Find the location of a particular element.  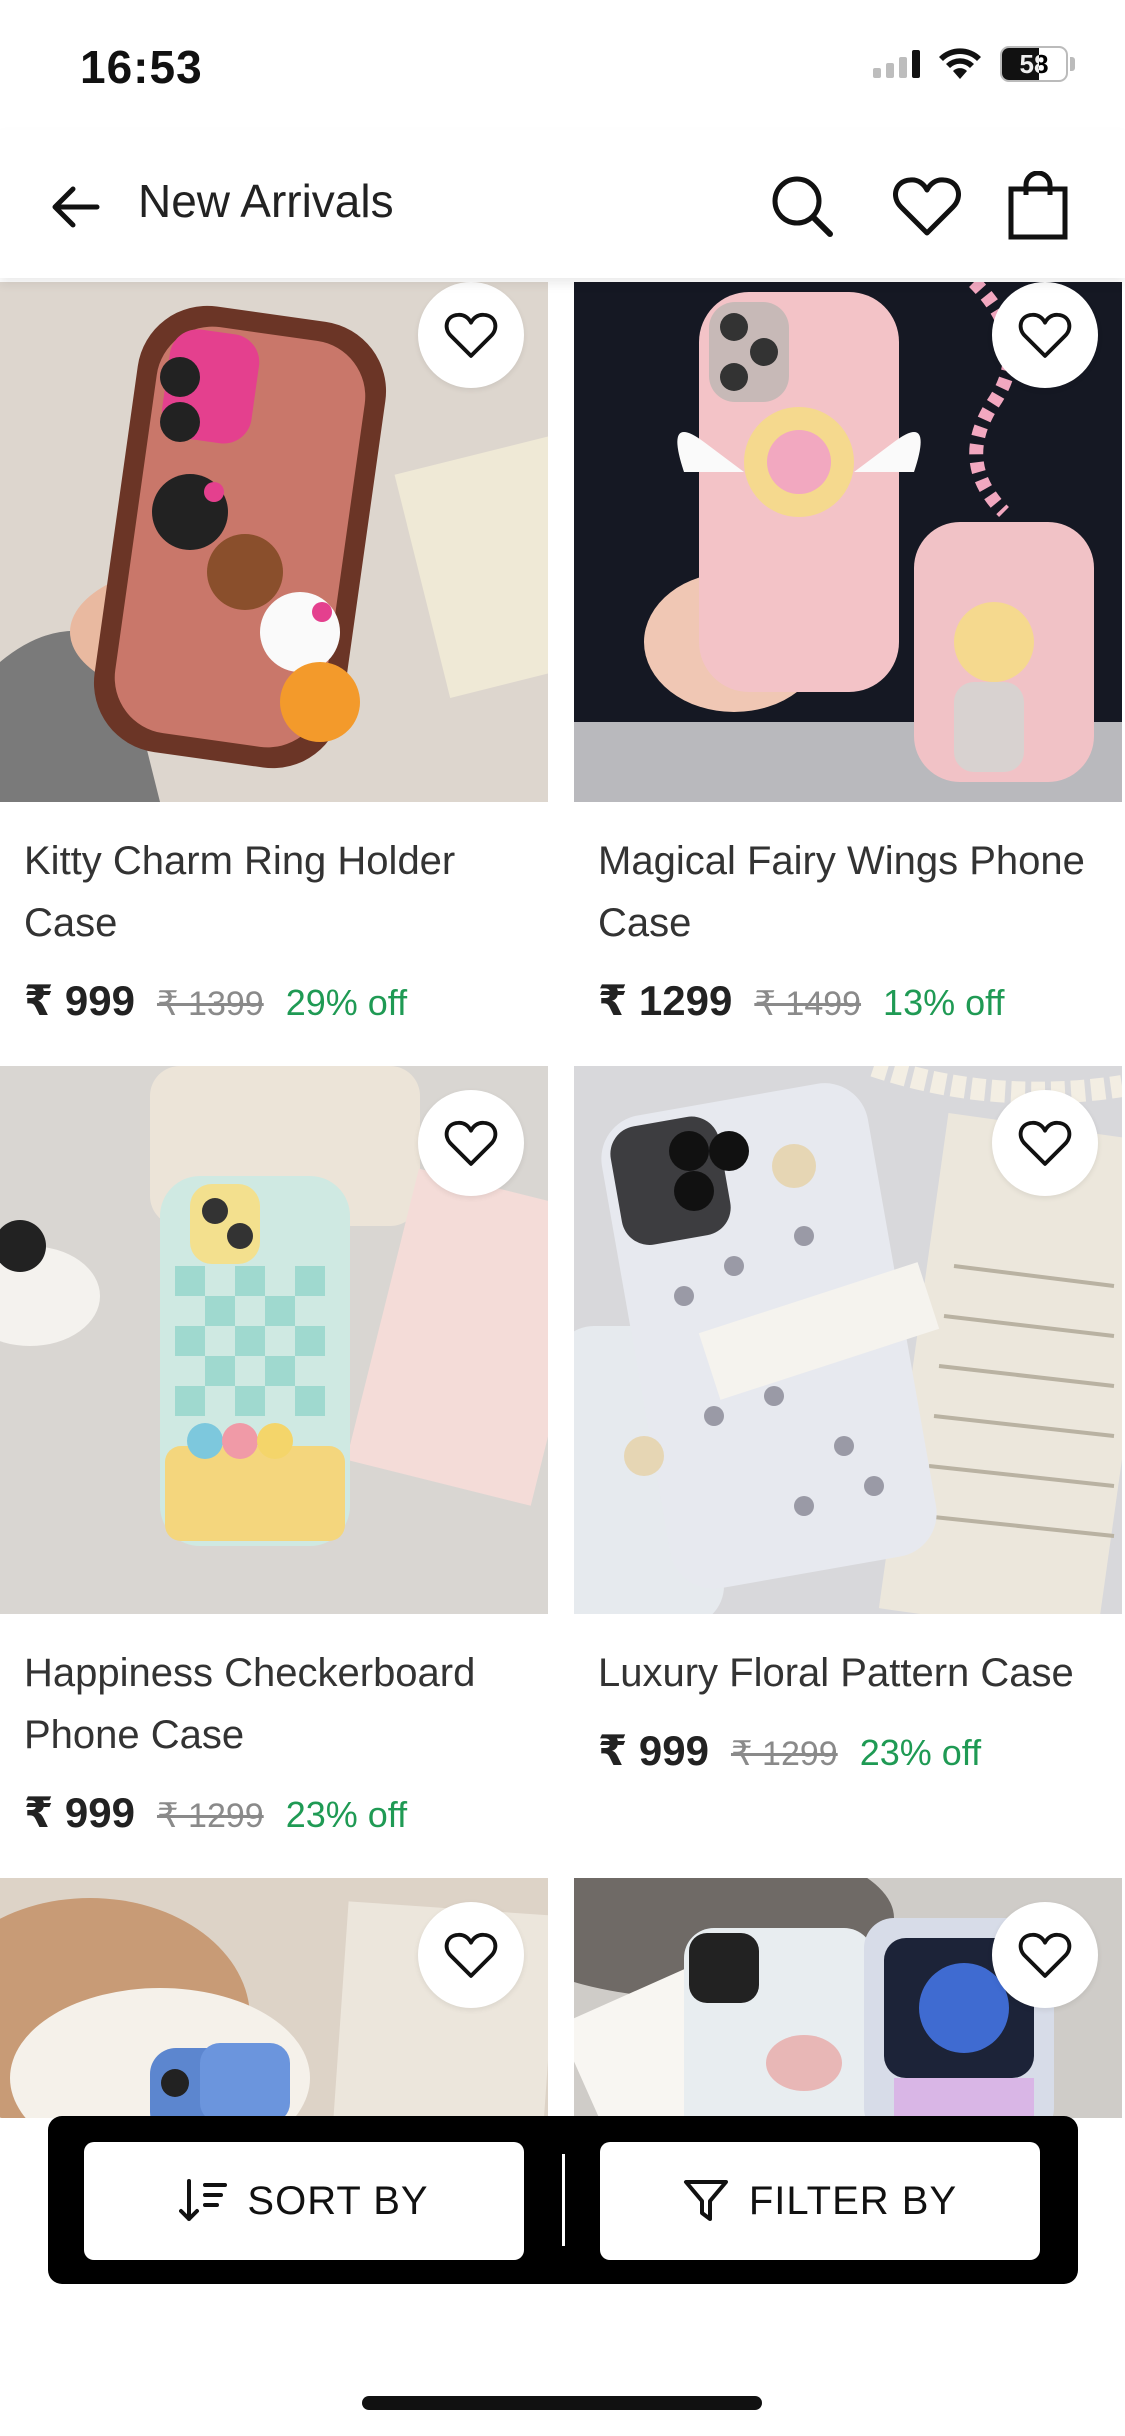

signal-icon is located at coordinates (896, 64).